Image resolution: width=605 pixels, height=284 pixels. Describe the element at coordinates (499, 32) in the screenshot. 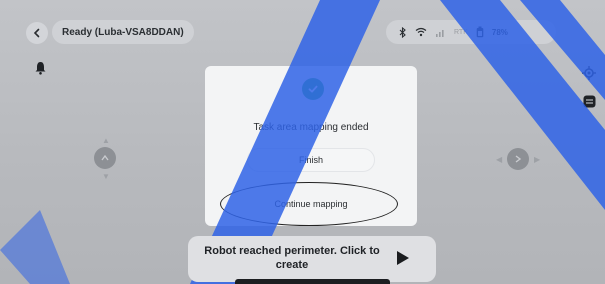

I see `battery-level: 78%` at that location.